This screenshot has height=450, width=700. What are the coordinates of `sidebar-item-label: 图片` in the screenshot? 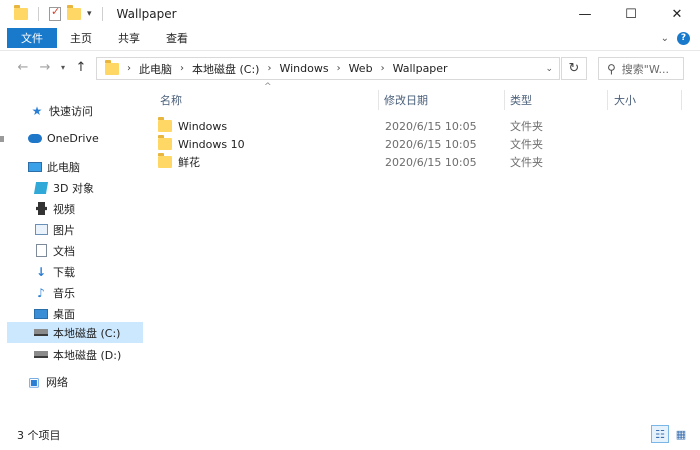 It's located at (64, 230).